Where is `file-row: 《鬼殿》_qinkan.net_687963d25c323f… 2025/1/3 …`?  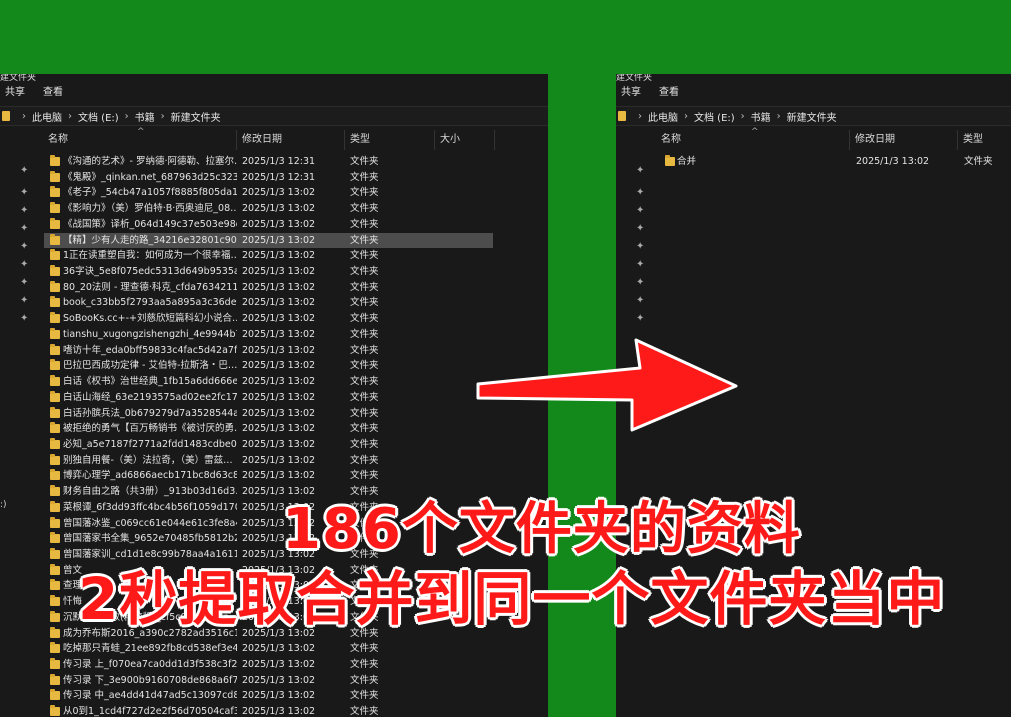 file-row: 《鬼殿》_qinkan.net_687963d25c323f… 2025/1/3 … is located at coordinates (268, 178).